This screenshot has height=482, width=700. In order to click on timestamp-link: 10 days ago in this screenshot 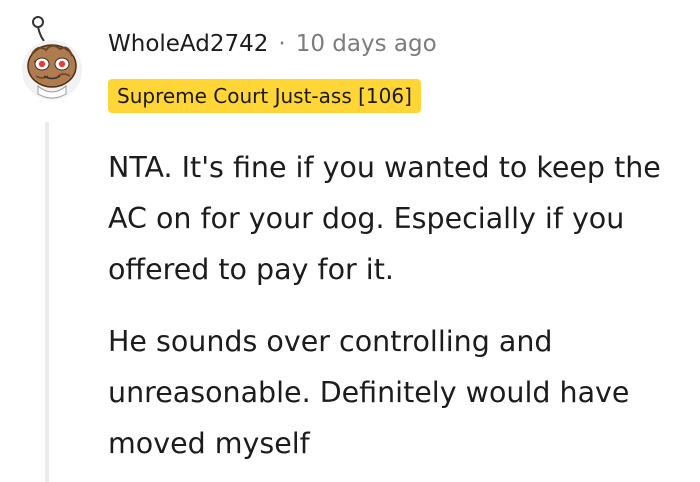, I will do `click(366, 44)`.